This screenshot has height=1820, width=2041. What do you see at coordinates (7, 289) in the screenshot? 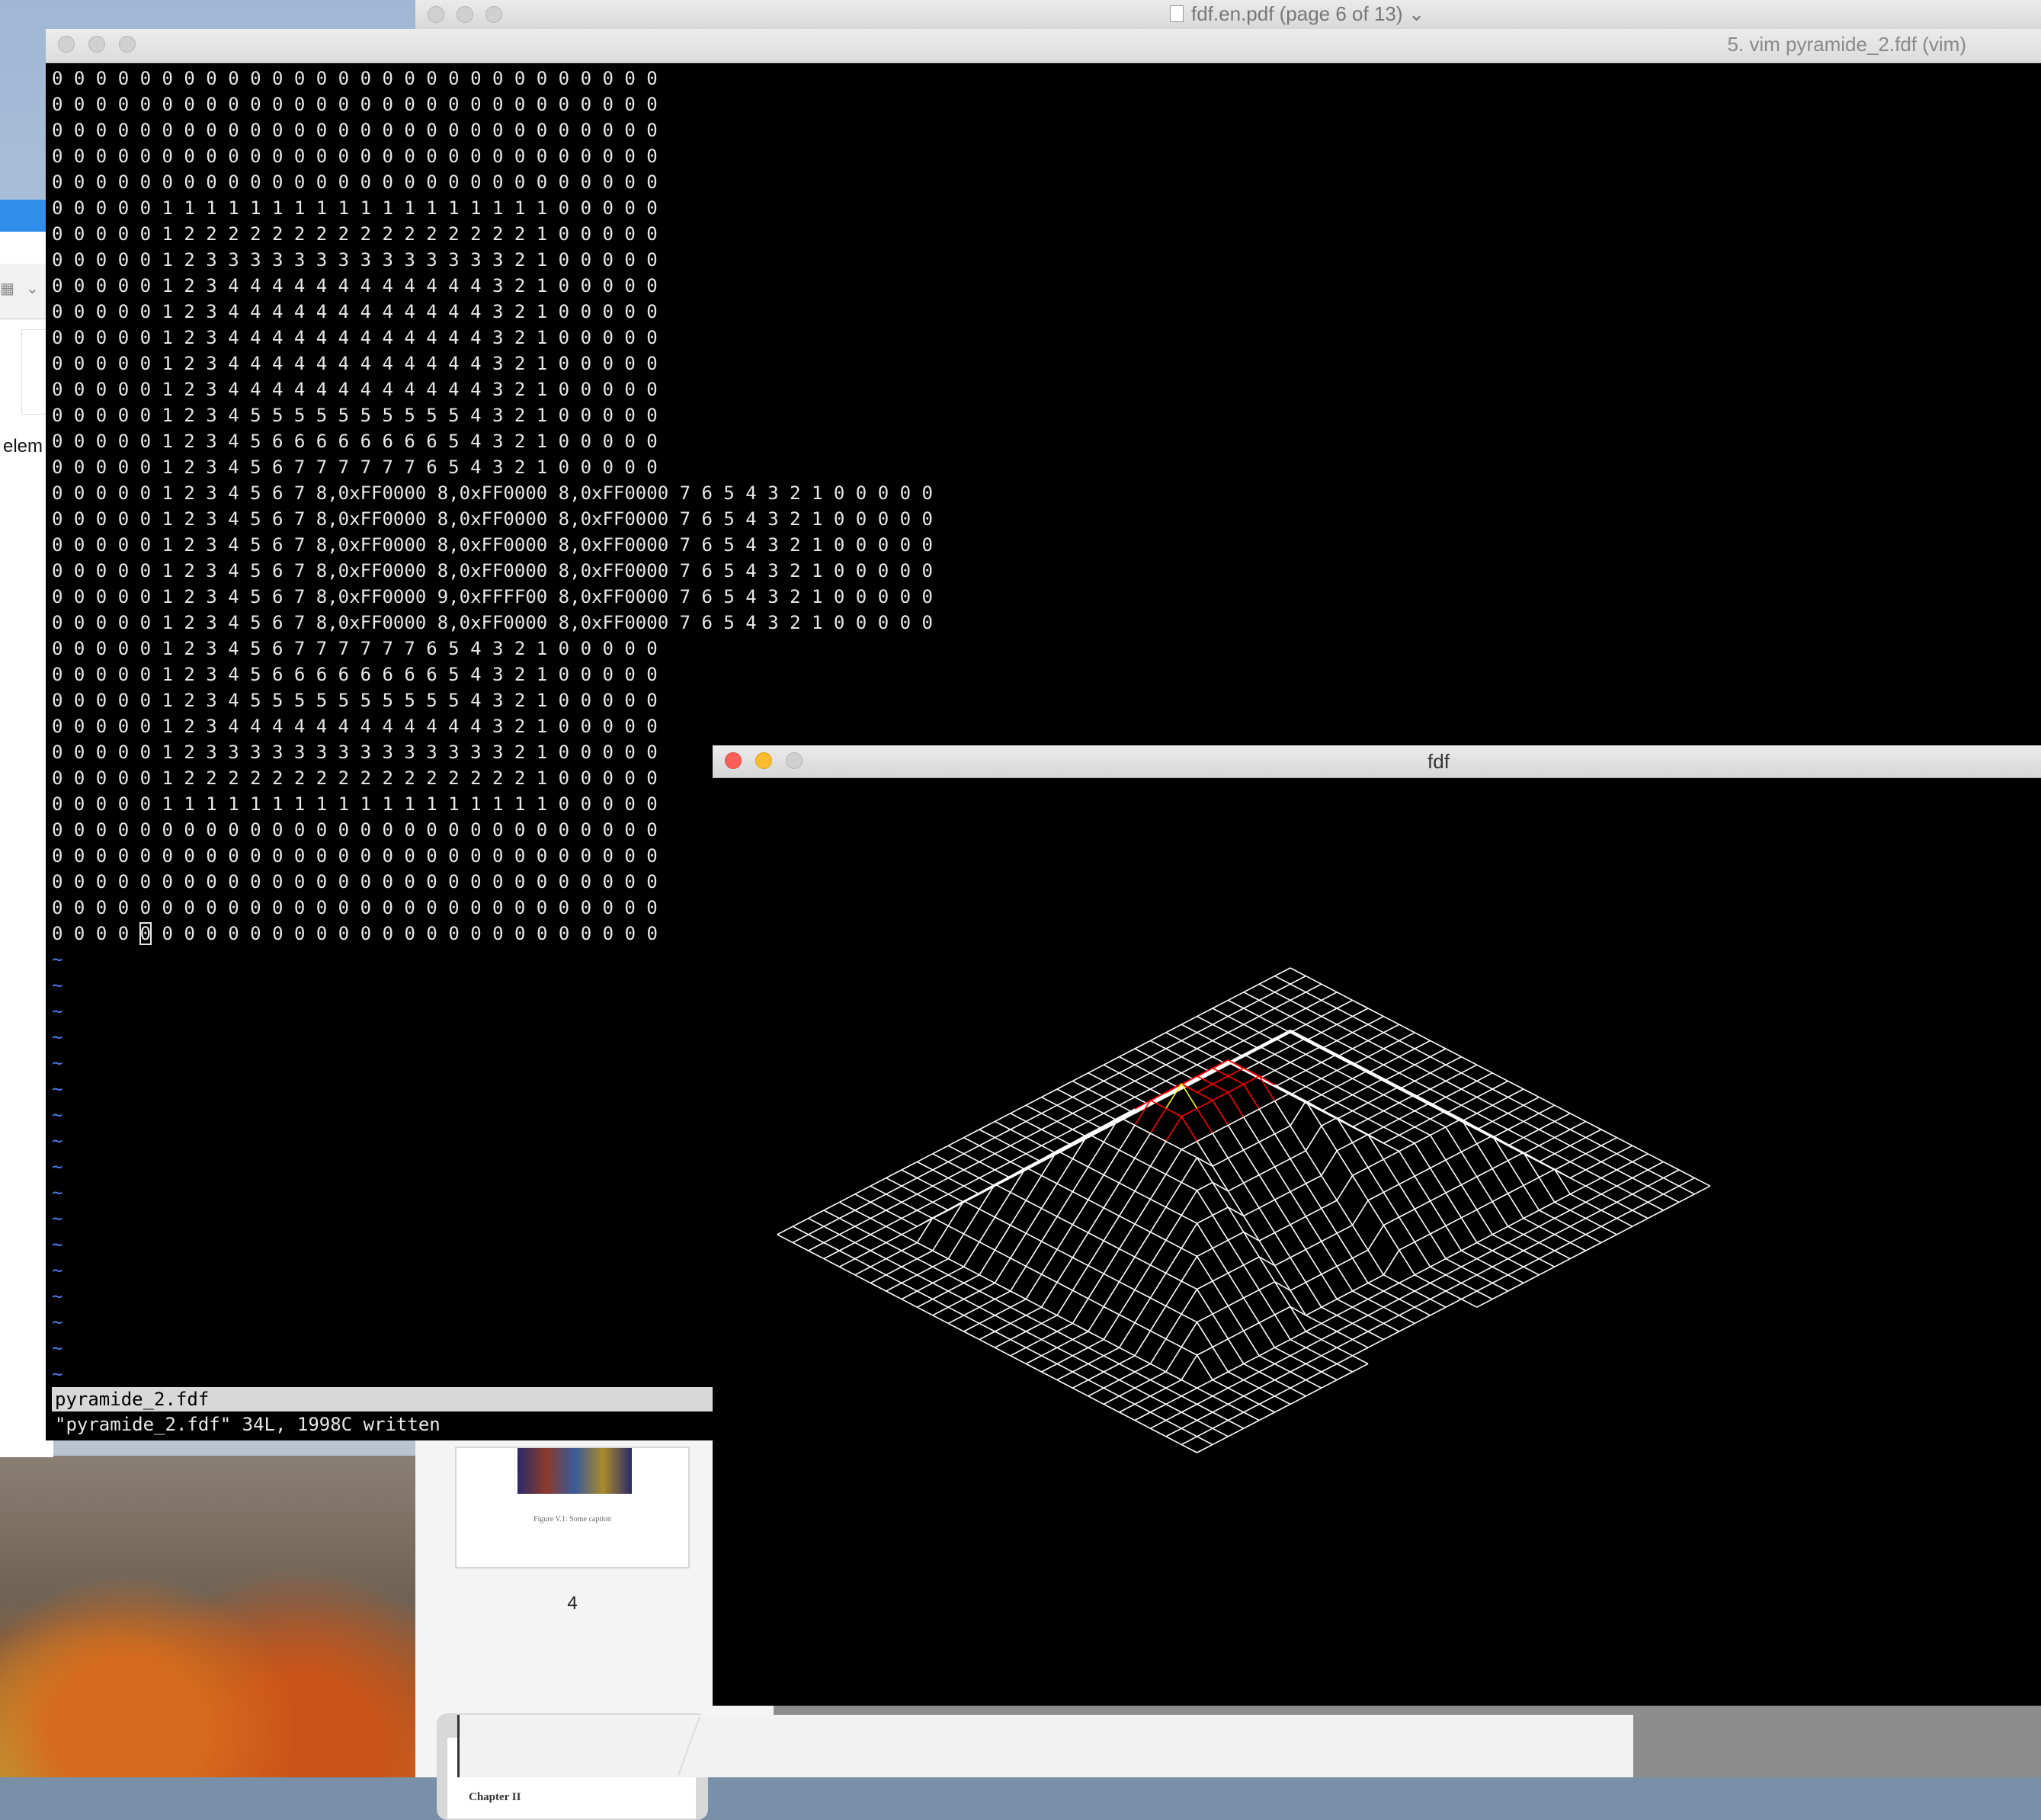
I see `grid-view-icon: ▦` at bounding box center [7, 289].